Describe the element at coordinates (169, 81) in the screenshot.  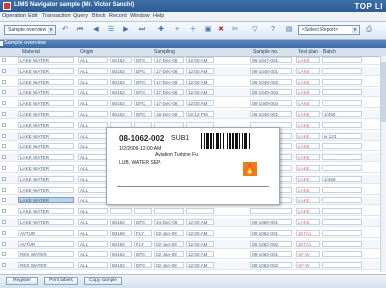
I see `cell-date: 17-Dec-08` at that location.